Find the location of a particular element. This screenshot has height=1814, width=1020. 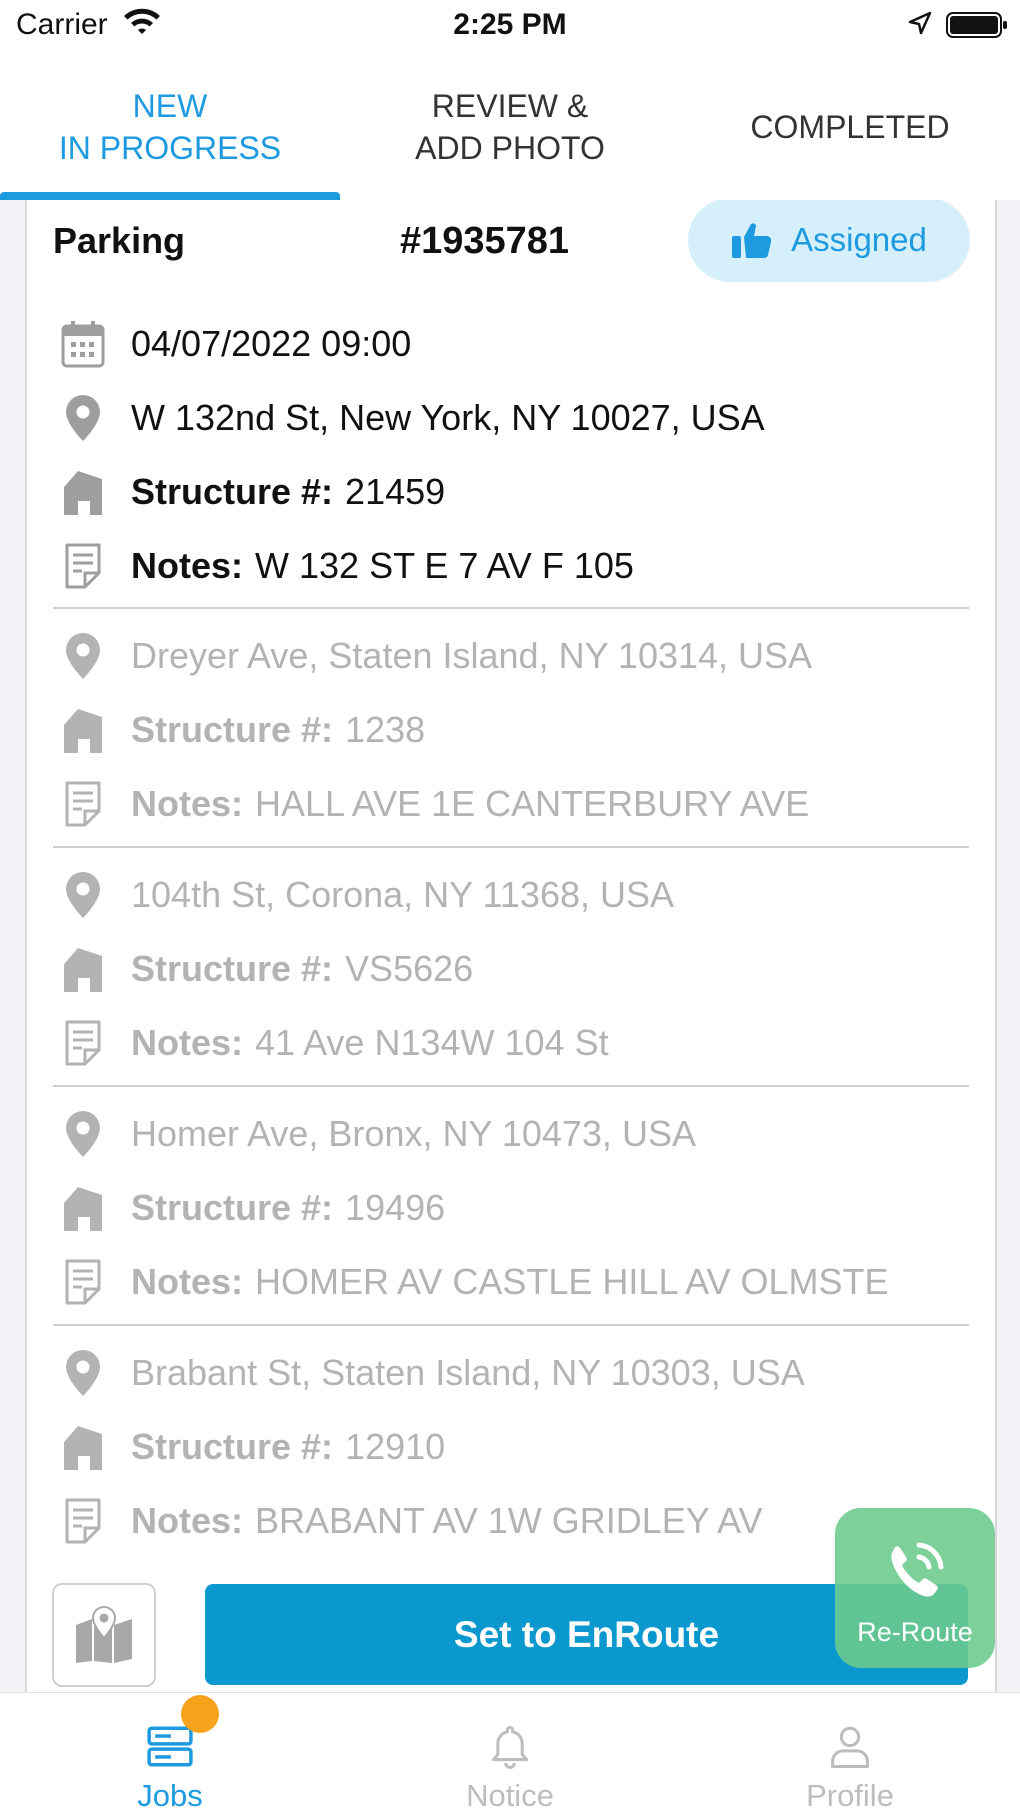

reroute-label: Re-Route is located at coordinates (915, 1631).